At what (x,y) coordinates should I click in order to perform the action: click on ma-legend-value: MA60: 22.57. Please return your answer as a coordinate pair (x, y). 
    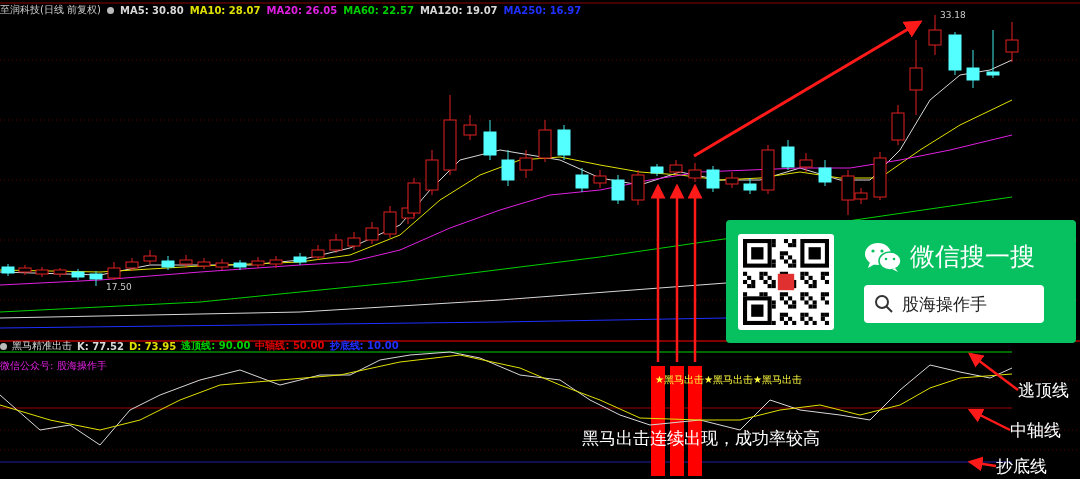
    Looking at the image, I should click on (378, 10).